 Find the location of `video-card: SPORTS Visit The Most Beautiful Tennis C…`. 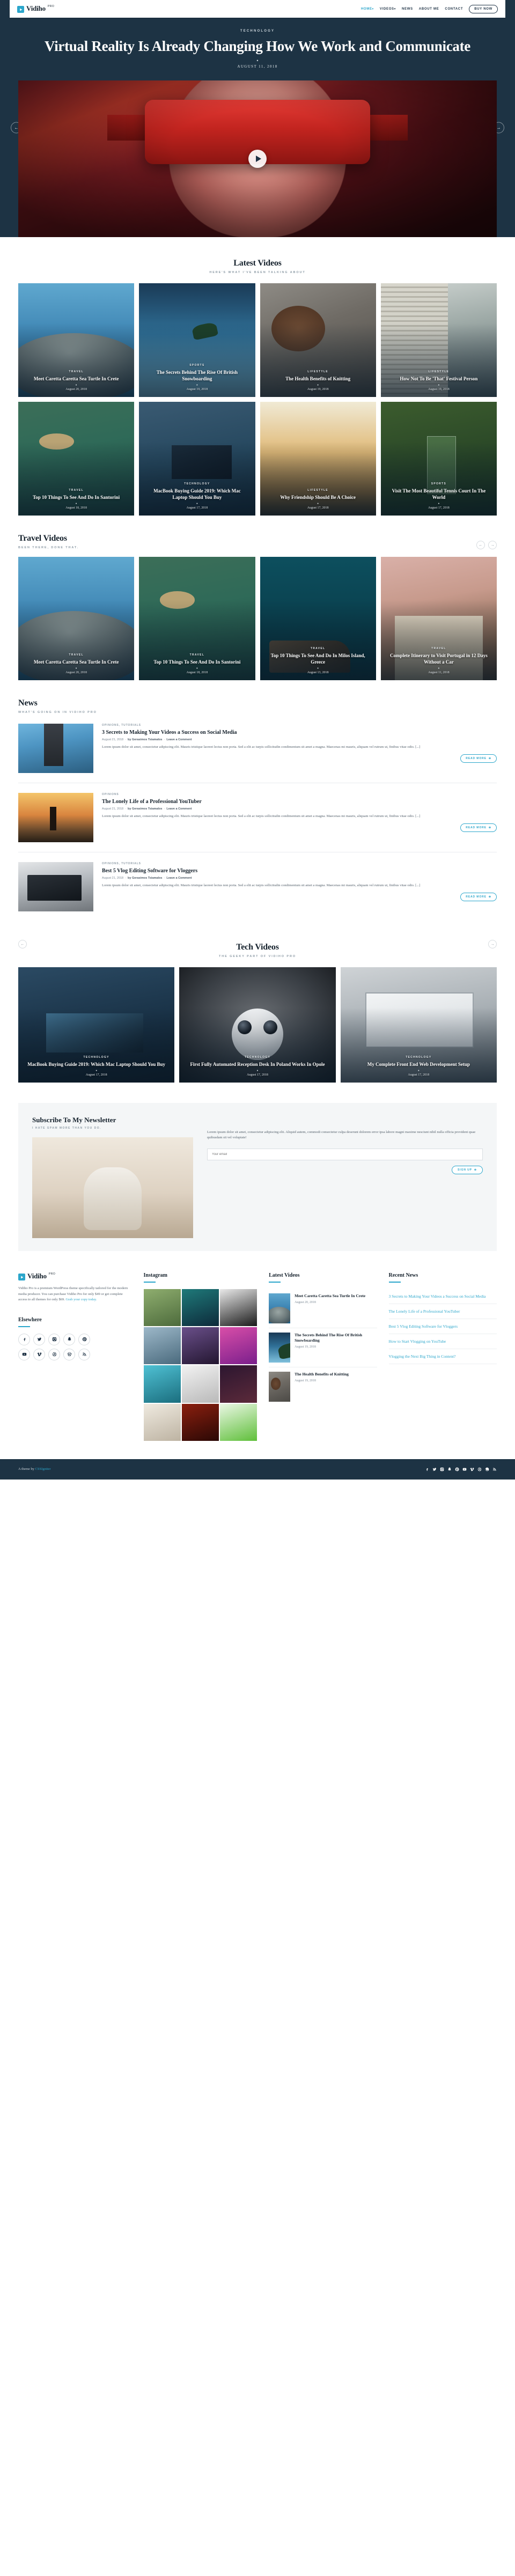

video-card: SPORTS Visit The Most Beautiful Tennis C… is located at coordinates (438, 459).